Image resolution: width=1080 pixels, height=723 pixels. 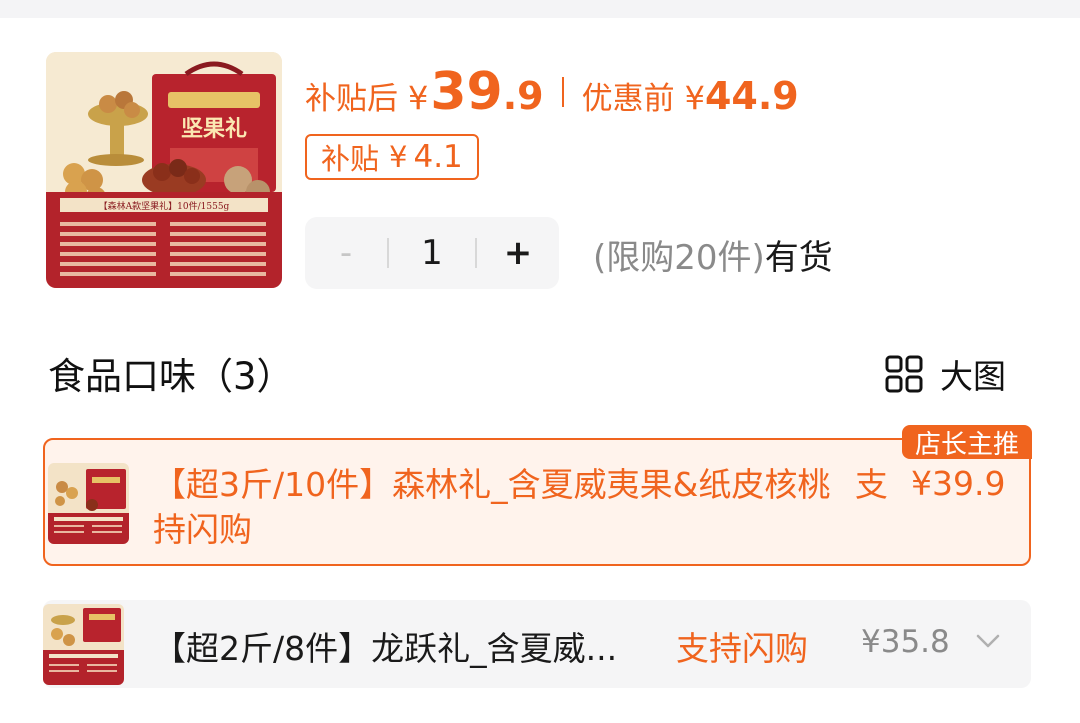 I want to click on price-before-label: 优惠前, so click(x=628, y=99).